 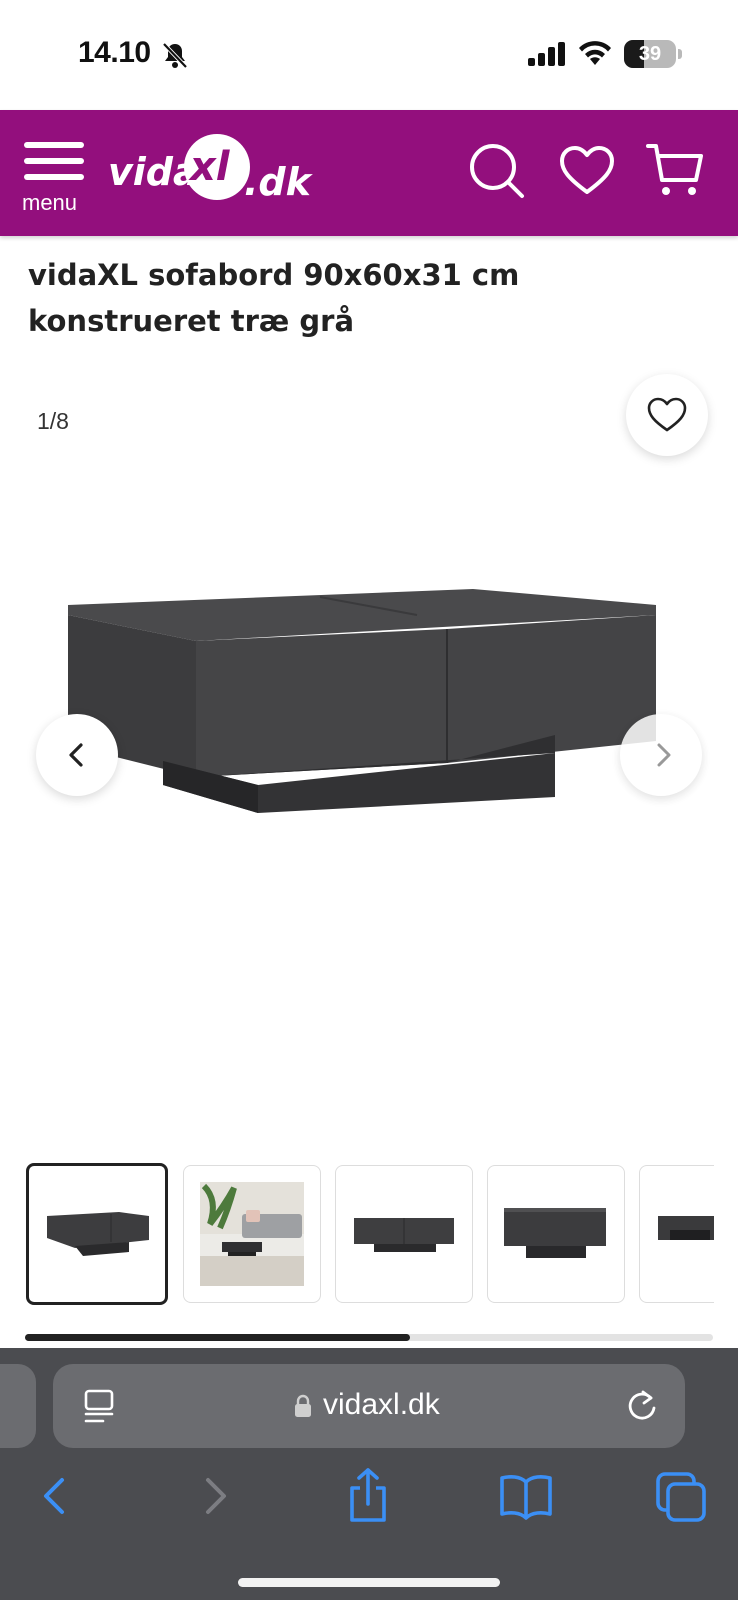 What do you see at coordinates (53, 421) in the screenshot?
I see `image-counter: 1/8` at bounding box center [53, 421].